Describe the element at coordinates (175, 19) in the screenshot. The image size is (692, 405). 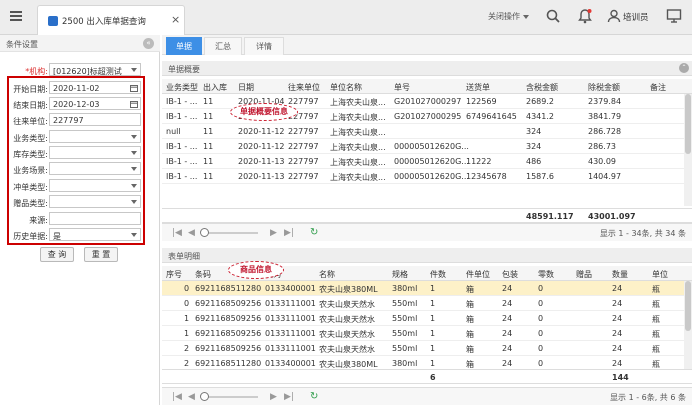
I see `tab-close-icon: ×` at that location.